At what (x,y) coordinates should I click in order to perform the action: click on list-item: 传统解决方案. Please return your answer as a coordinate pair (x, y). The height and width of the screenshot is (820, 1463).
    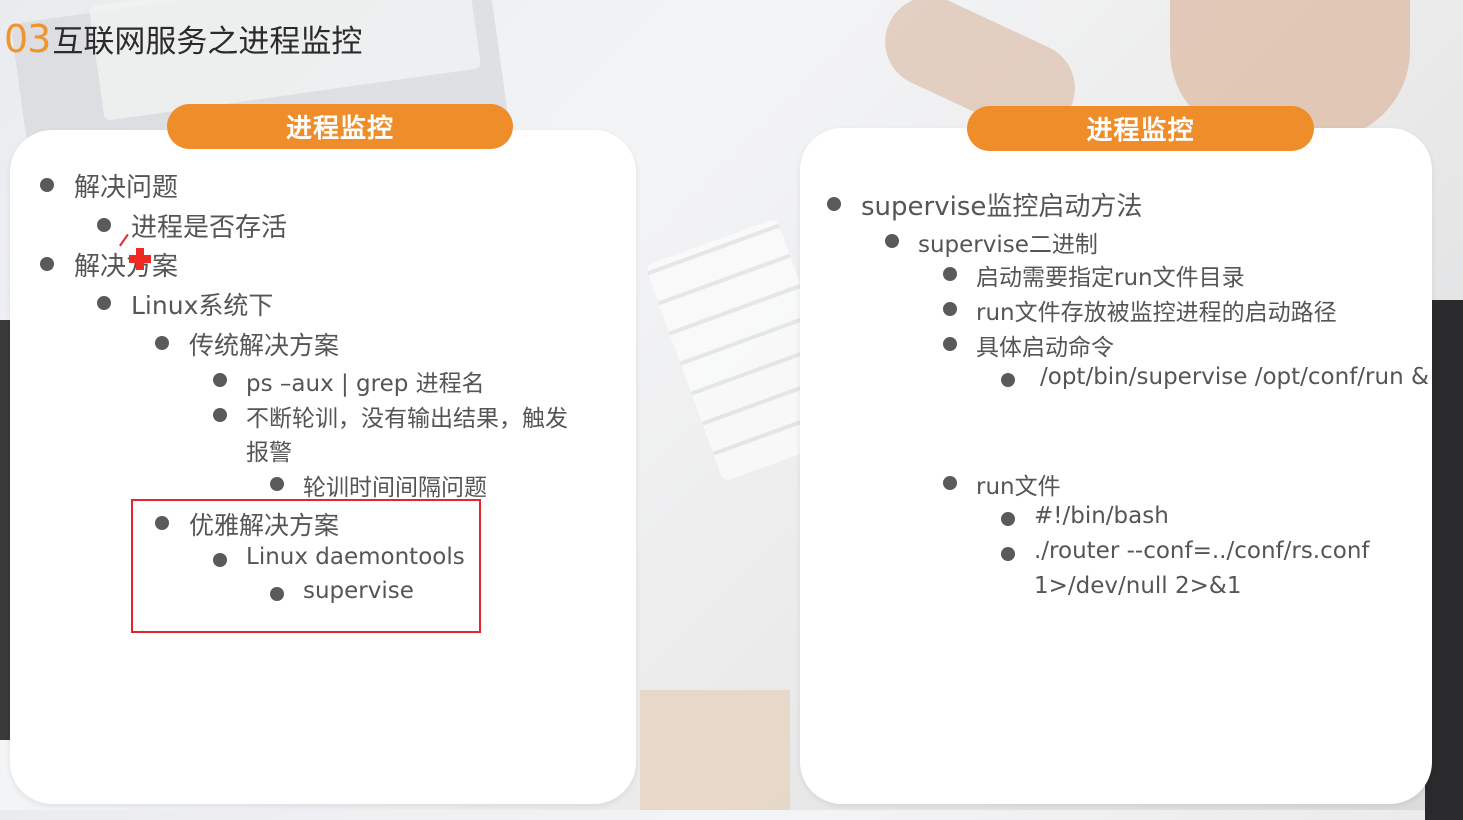
    Looking at the image, I should click on (247, 344).